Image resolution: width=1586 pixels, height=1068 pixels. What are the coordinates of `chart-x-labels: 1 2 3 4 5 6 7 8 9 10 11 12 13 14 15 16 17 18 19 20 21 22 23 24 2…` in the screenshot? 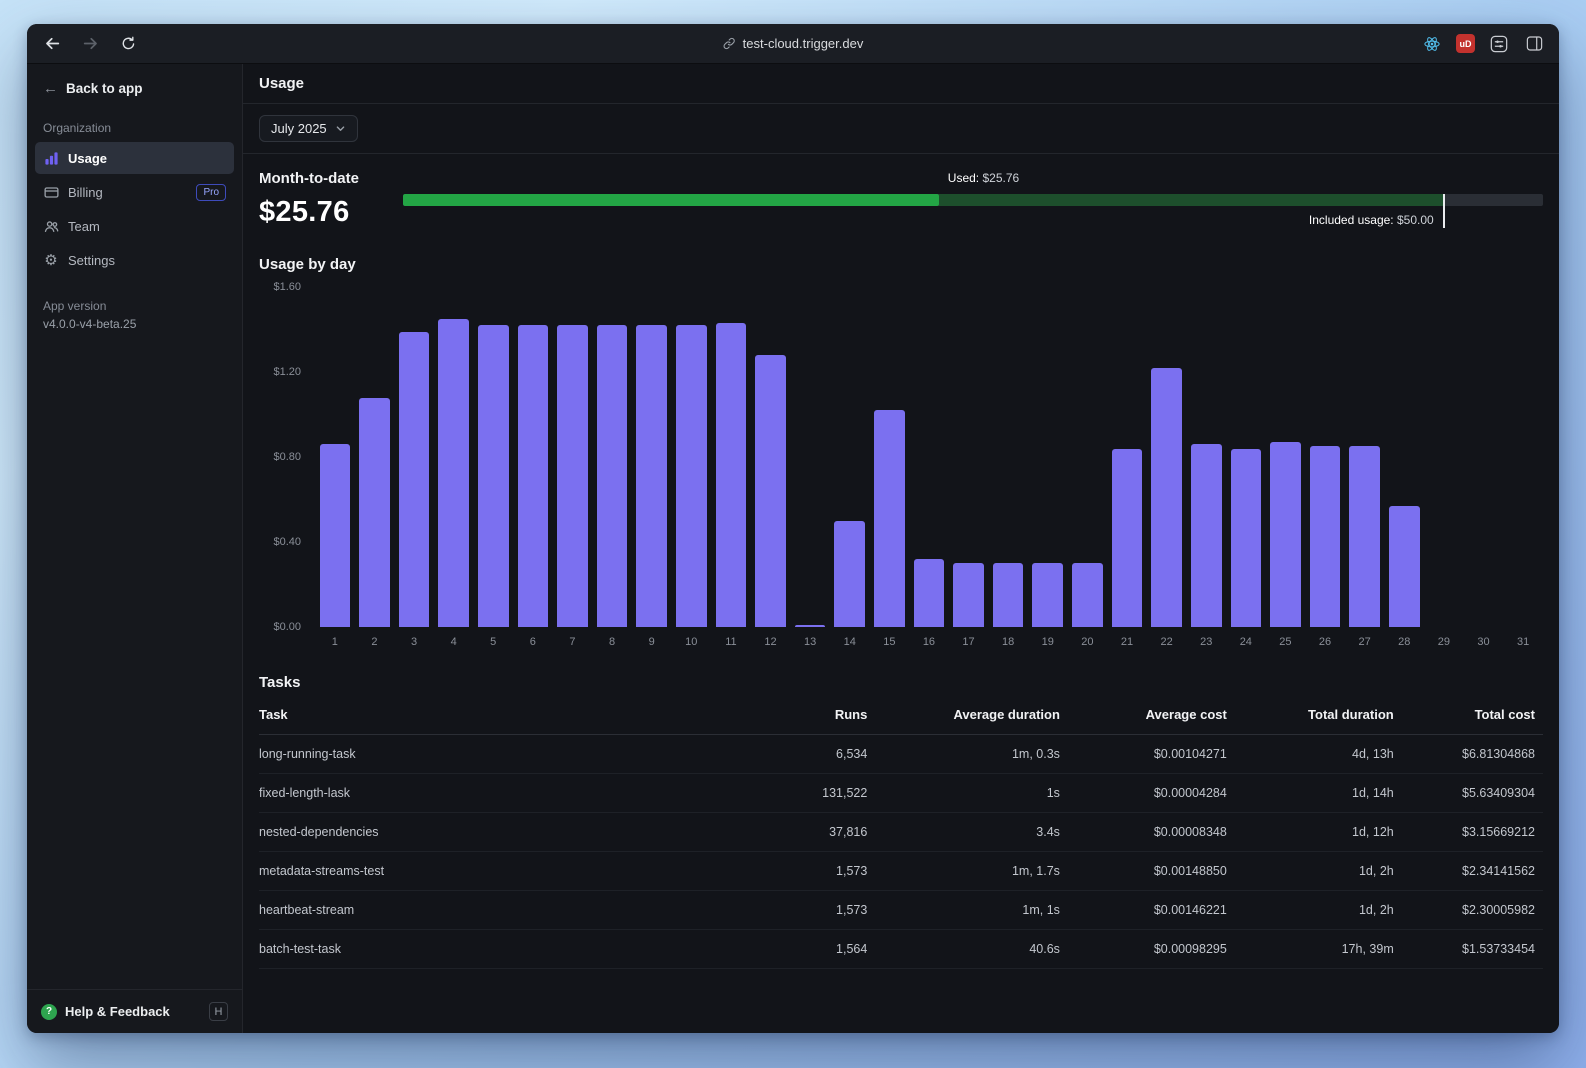 It's located at (929, 642).